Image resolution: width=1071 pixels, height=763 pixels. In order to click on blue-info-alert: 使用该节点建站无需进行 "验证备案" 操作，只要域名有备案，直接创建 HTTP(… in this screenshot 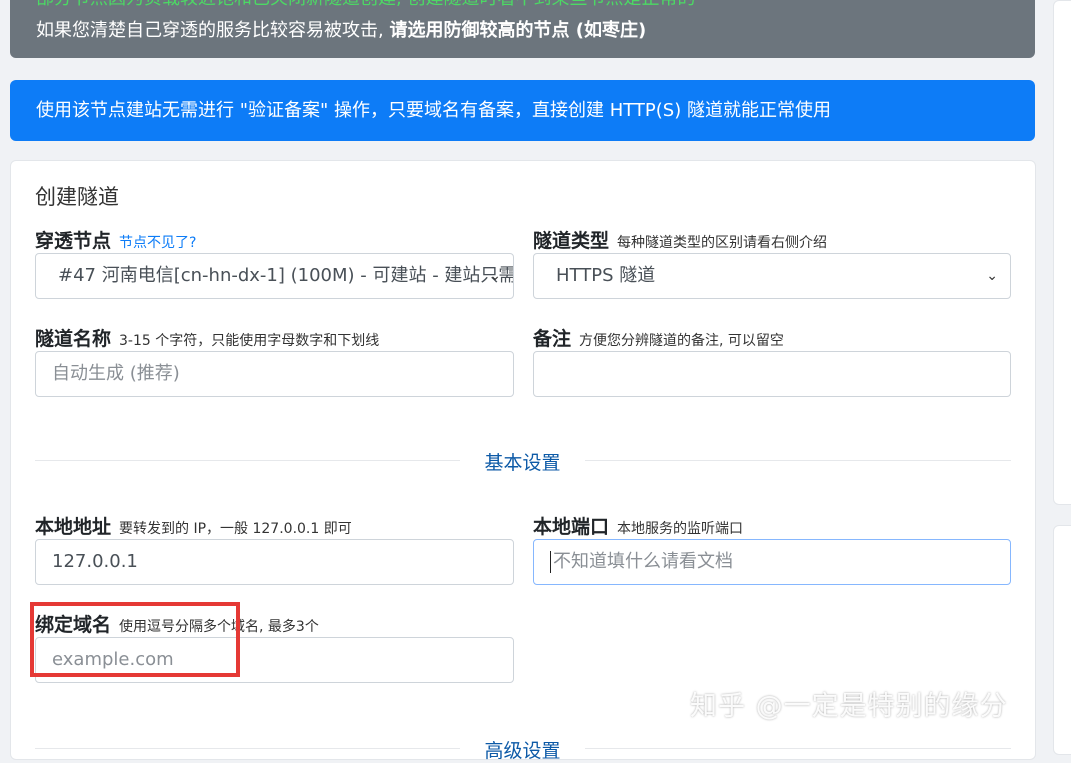, I will do `click(522, 110)`.